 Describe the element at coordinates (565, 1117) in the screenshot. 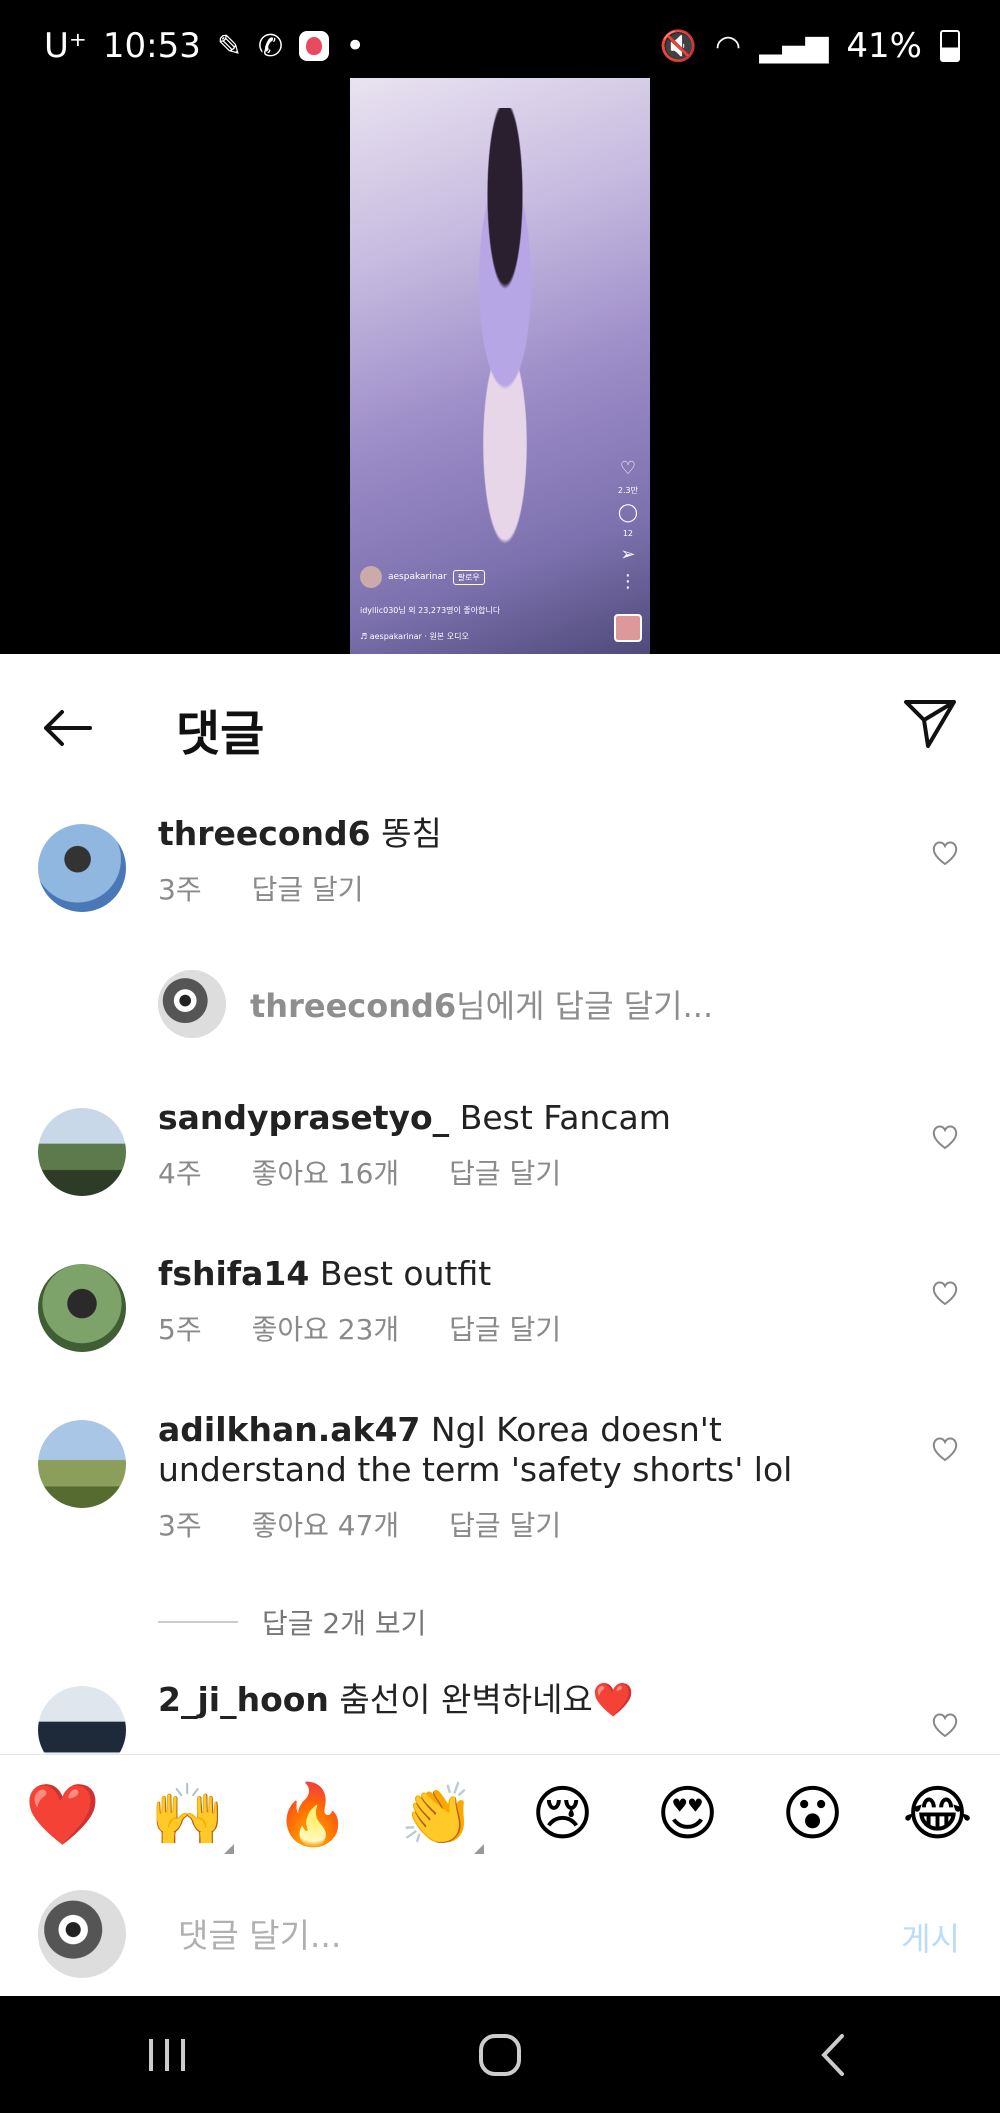

I see `comment-text: Best Fancam` at that location.